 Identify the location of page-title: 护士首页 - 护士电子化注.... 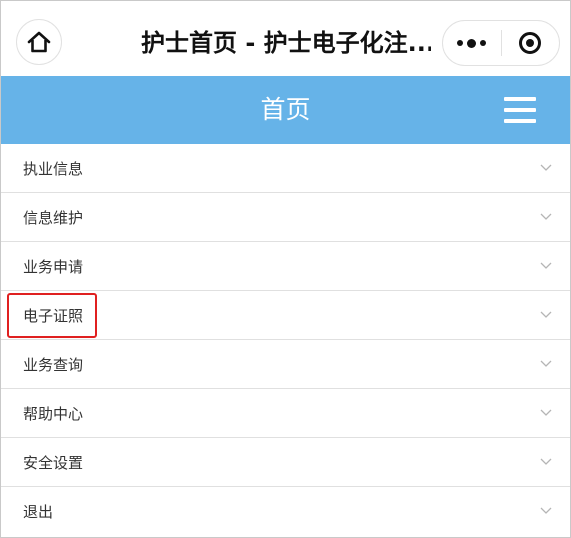
(286, 43).